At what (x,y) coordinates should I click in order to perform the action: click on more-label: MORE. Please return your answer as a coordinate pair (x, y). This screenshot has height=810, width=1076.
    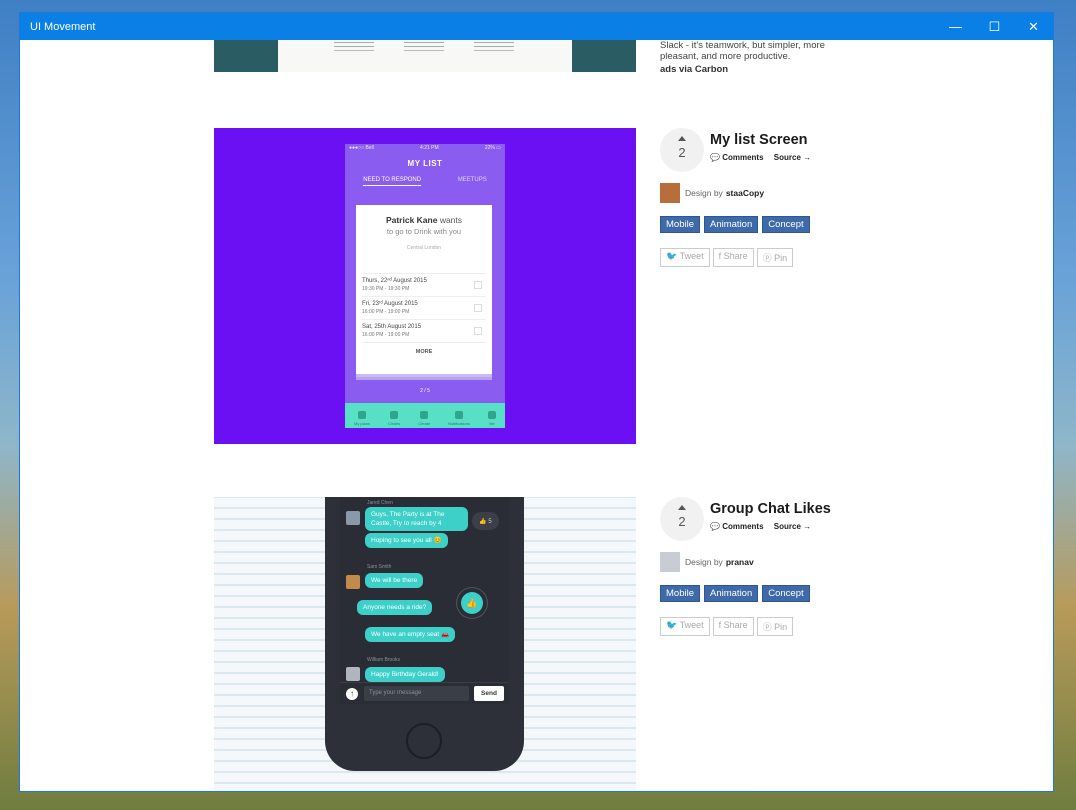
    Looking at the image, I should click on (424, 348).